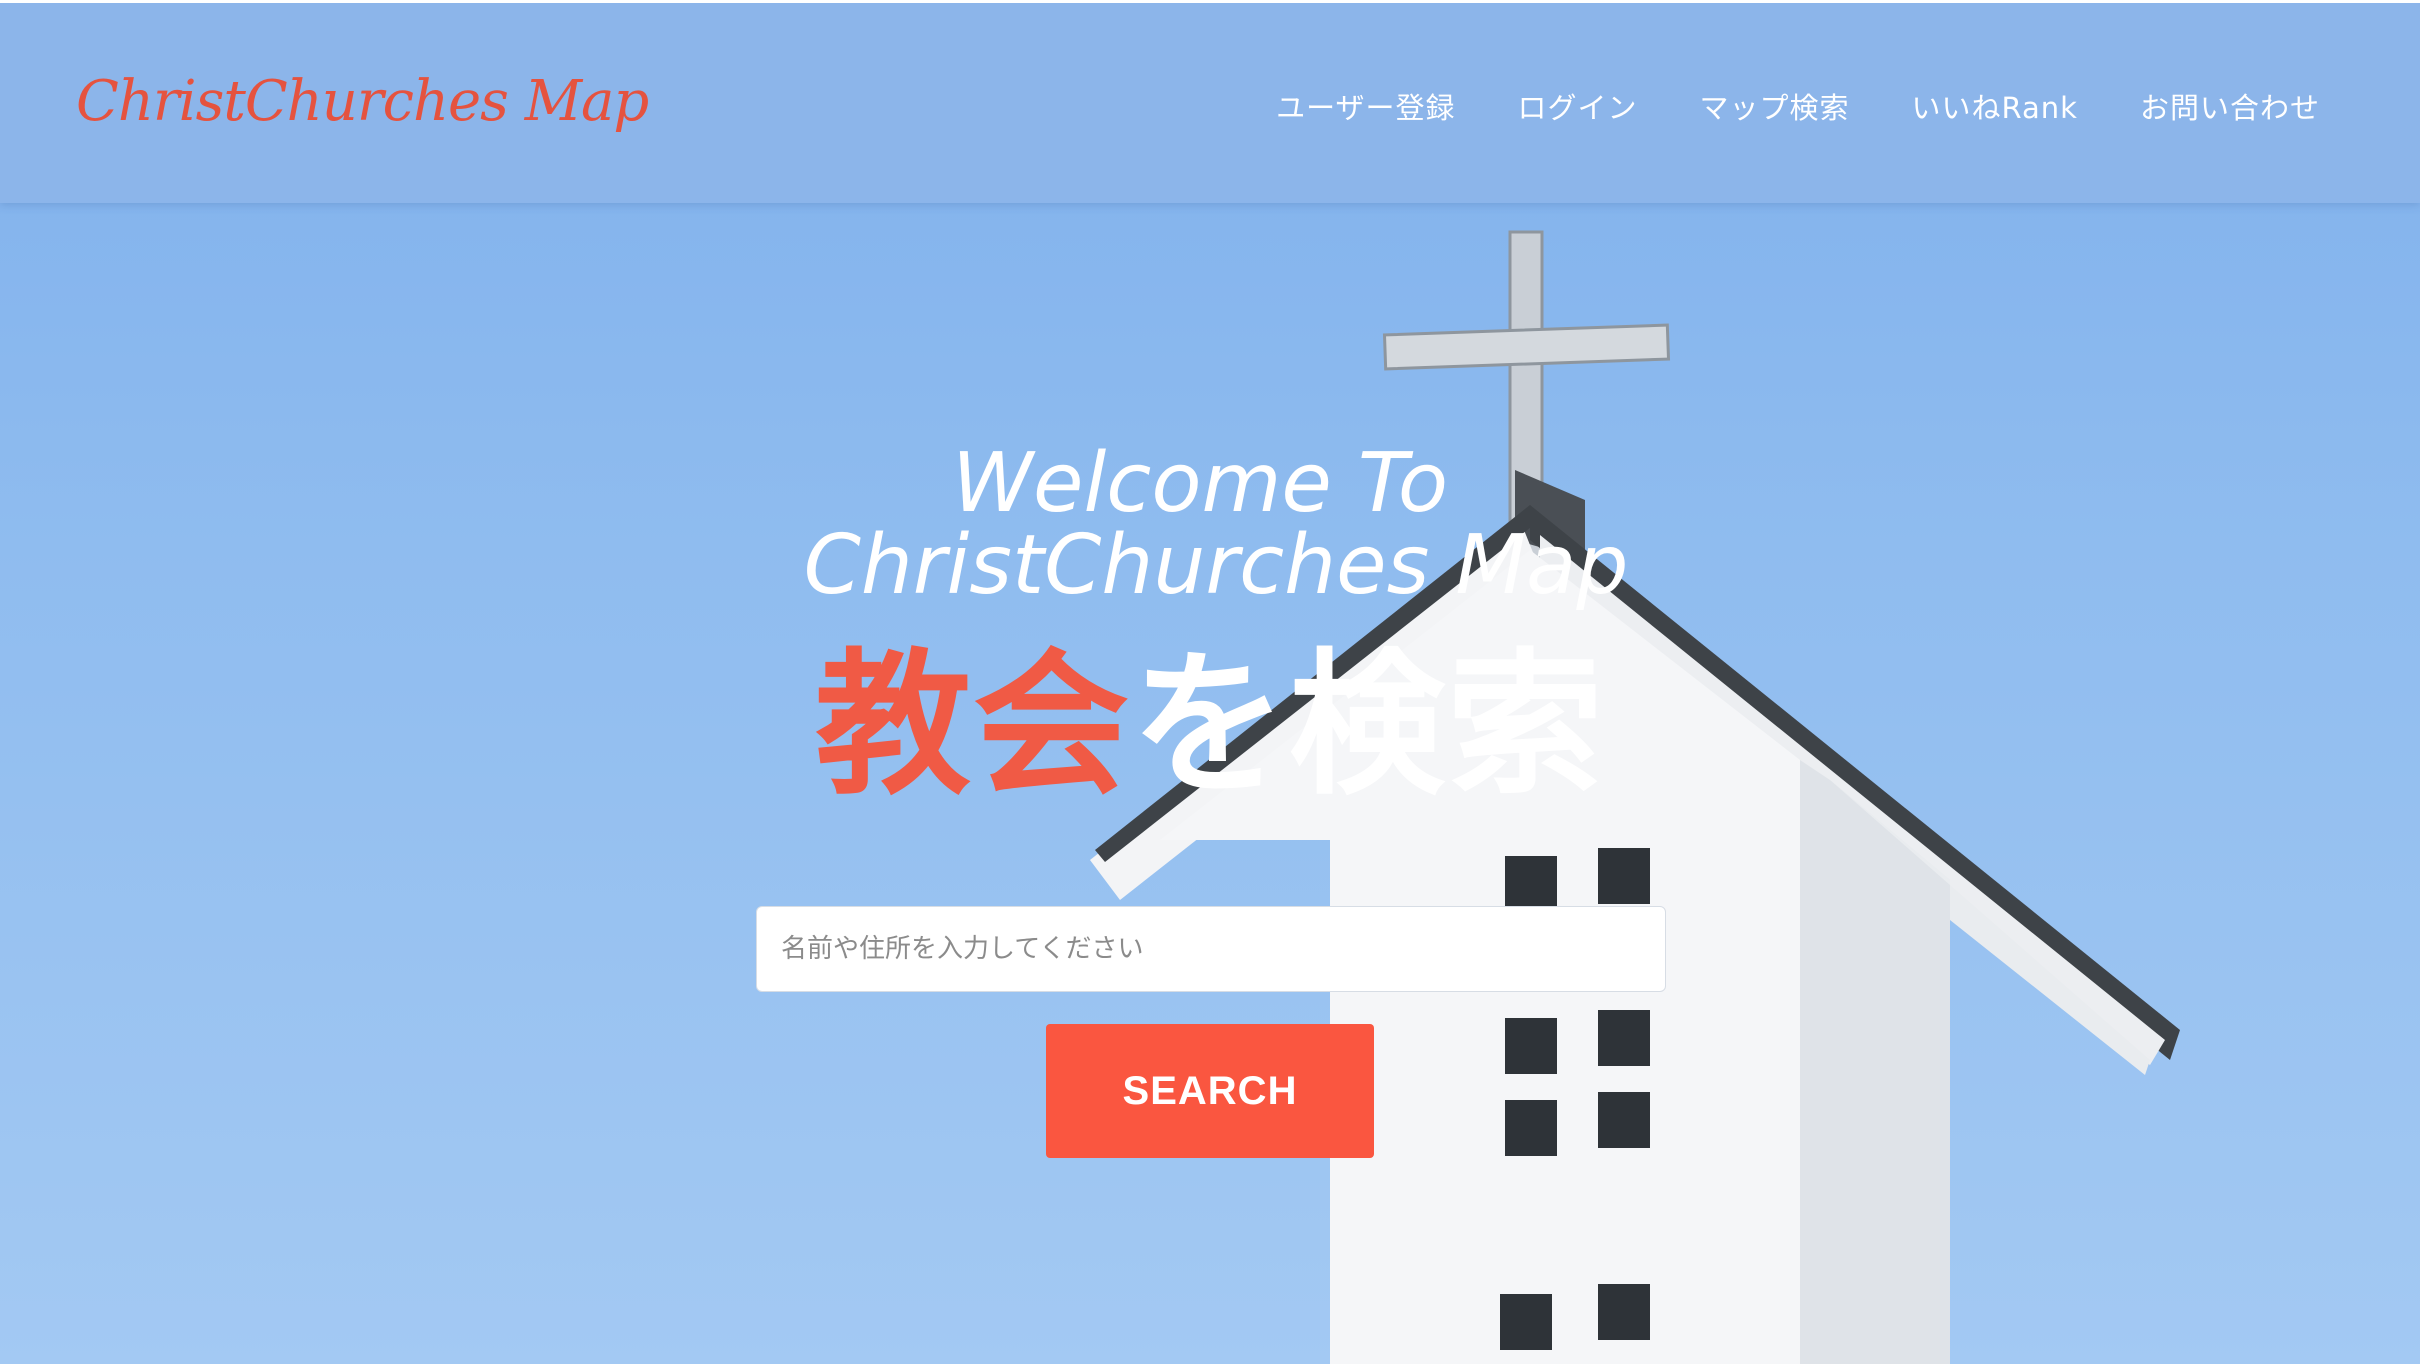 The height and width of the screenshot is (1364, 2420). Describe the element at coordinates (1577, 106) in the screenshot. I see `nav-login: ログイン` at that location.